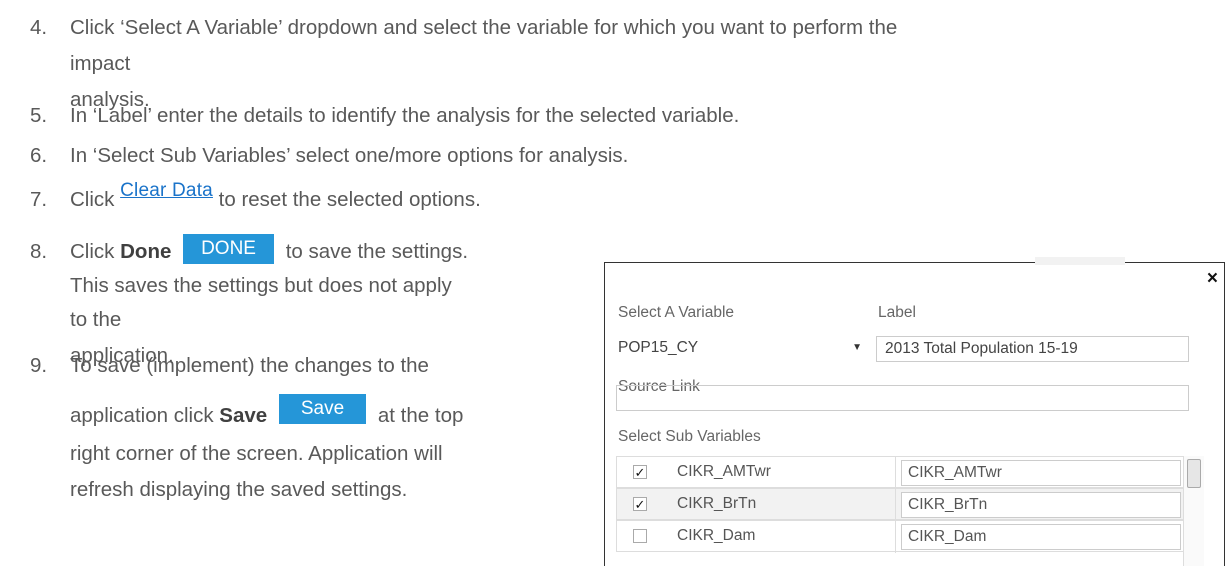 The height and width of the screenshot is (566, 1225). I want to click on save-bold-text: Save, so click(243, 415).